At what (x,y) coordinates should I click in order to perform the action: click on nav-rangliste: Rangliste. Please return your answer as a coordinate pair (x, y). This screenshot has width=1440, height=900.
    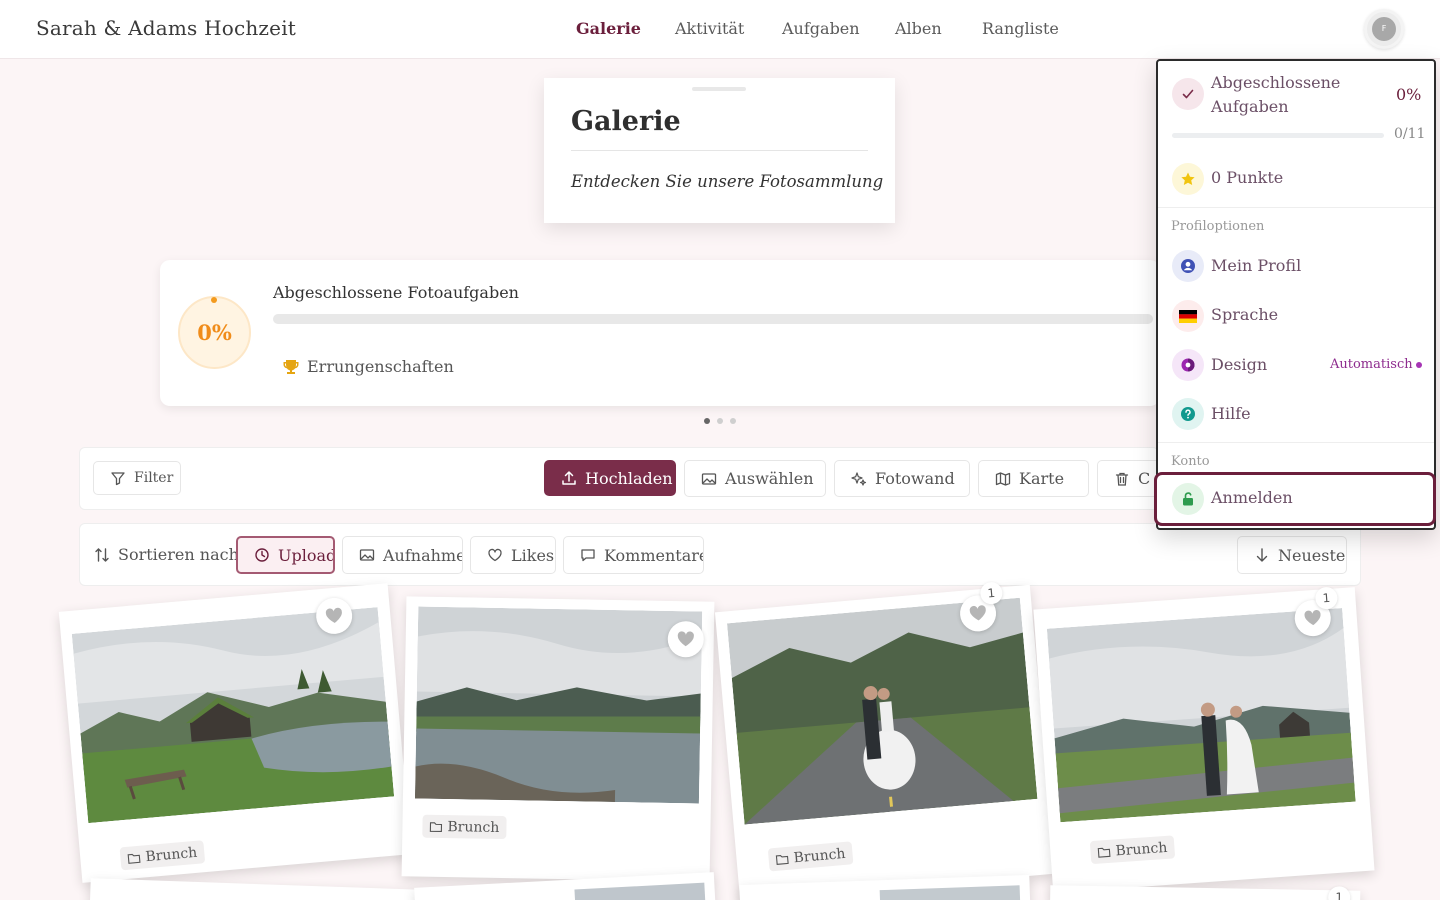
    Looking at the image, I should click on (1020, 28).